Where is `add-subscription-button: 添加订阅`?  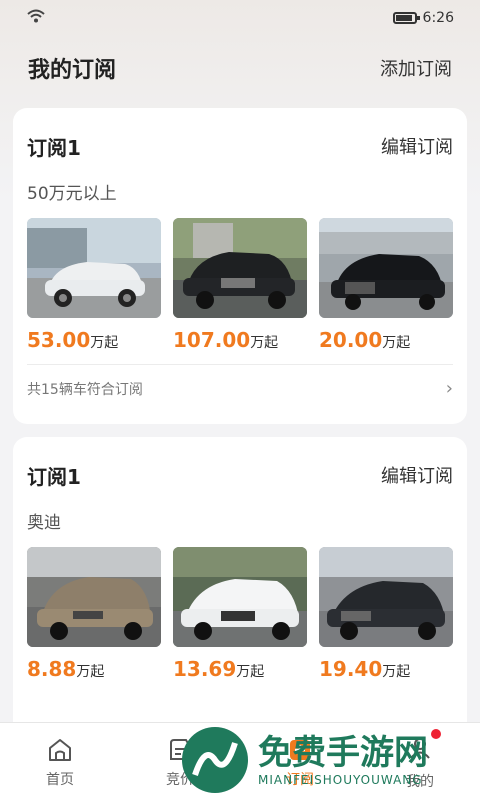
add-subscription-button: 添加订阅 is located at coordinates (416, 68).